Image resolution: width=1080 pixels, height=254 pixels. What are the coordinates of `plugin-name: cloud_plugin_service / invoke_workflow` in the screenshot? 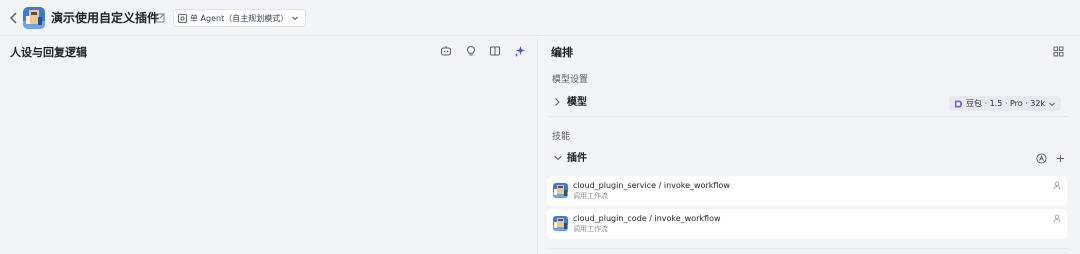 It's located at (651, 185).